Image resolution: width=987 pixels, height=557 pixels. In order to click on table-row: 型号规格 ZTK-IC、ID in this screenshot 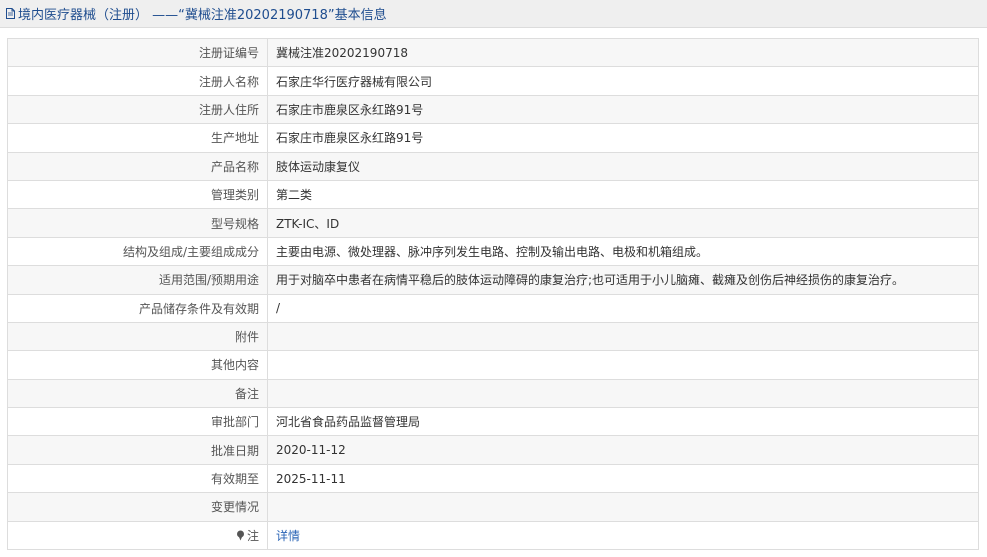, I will do `click(493, 223)`.